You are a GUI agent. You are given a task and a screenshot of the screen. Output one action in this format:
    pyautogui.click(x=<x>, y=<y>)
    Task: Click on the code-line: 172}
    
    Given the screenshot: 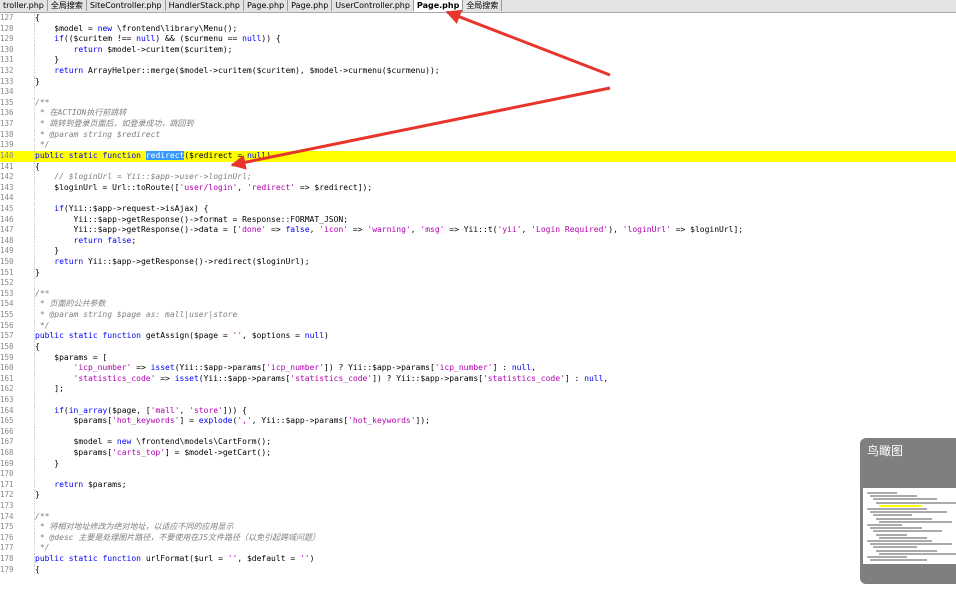 What is the action you would take?
    pyautogui.click(x=478, y=496)
    